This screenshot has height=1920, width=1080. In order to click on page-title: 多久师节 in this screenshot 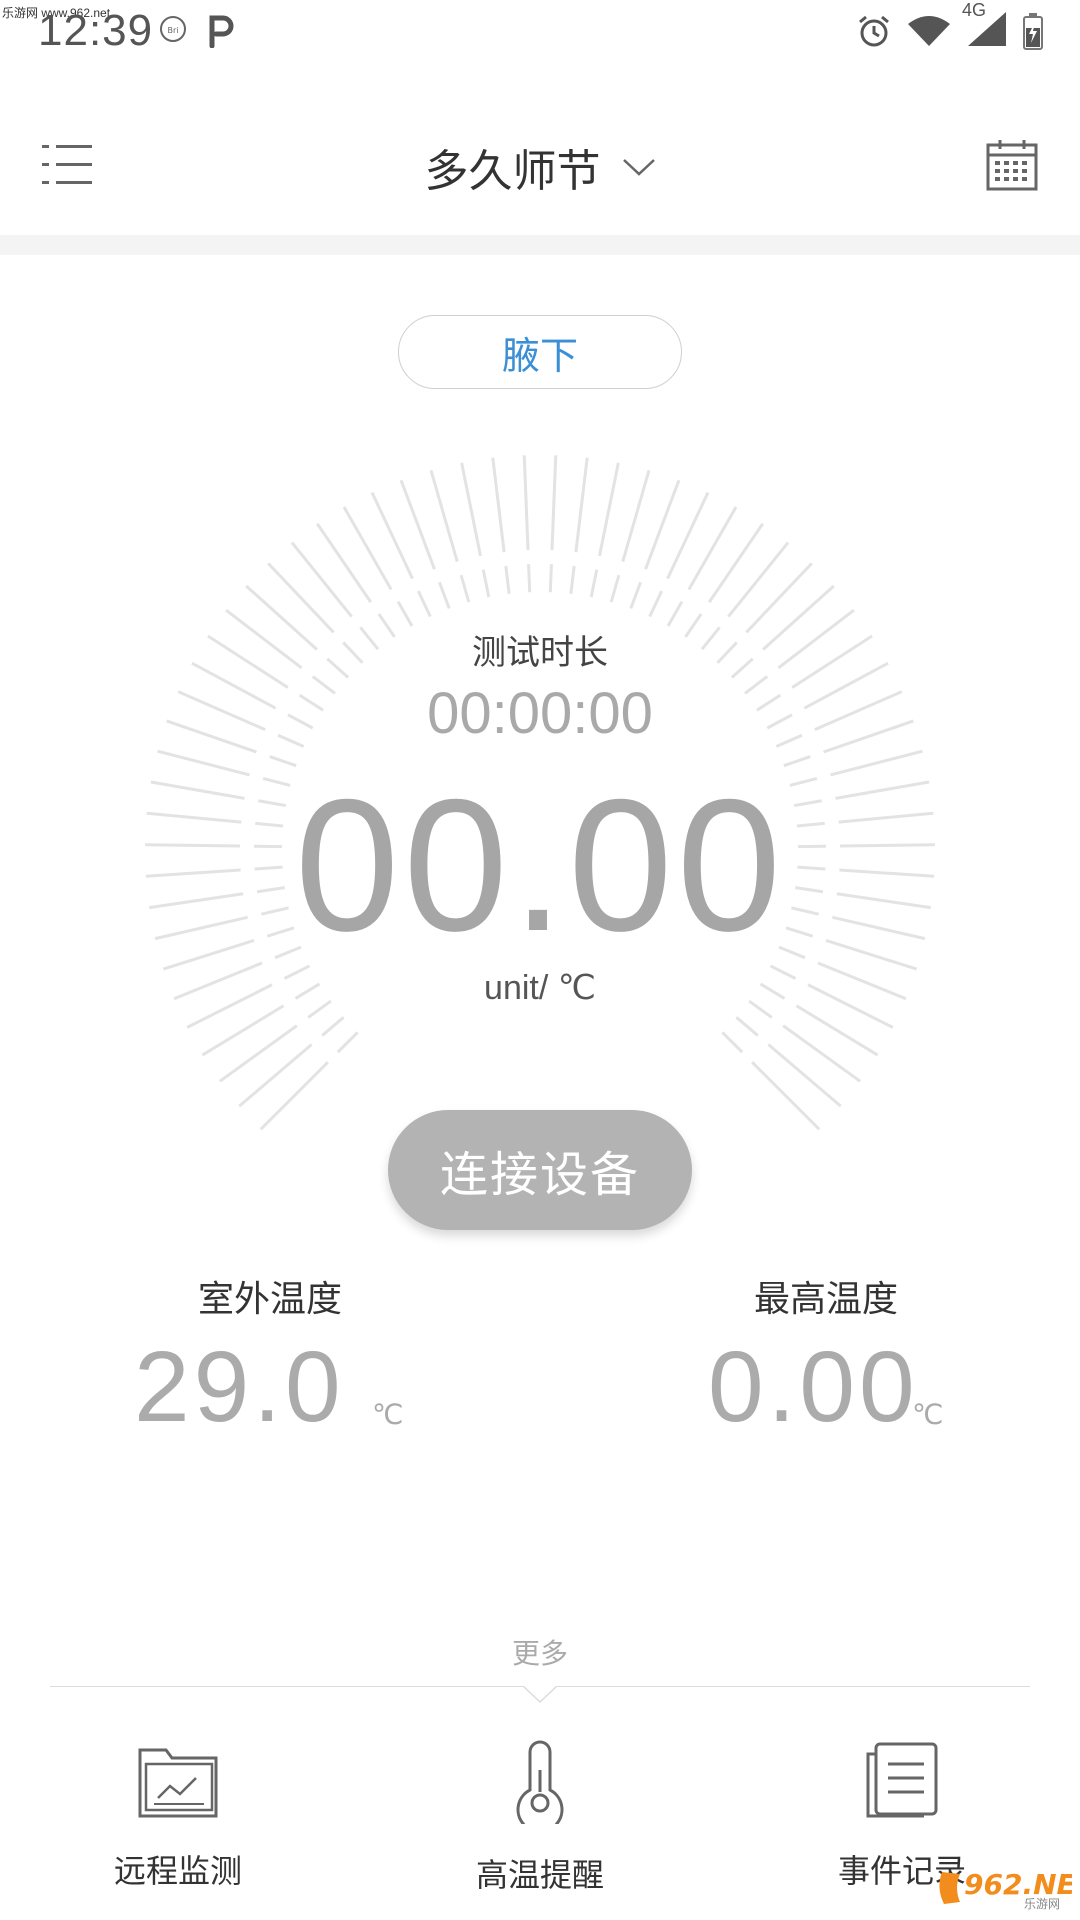, I will do `click(512, 171)`.